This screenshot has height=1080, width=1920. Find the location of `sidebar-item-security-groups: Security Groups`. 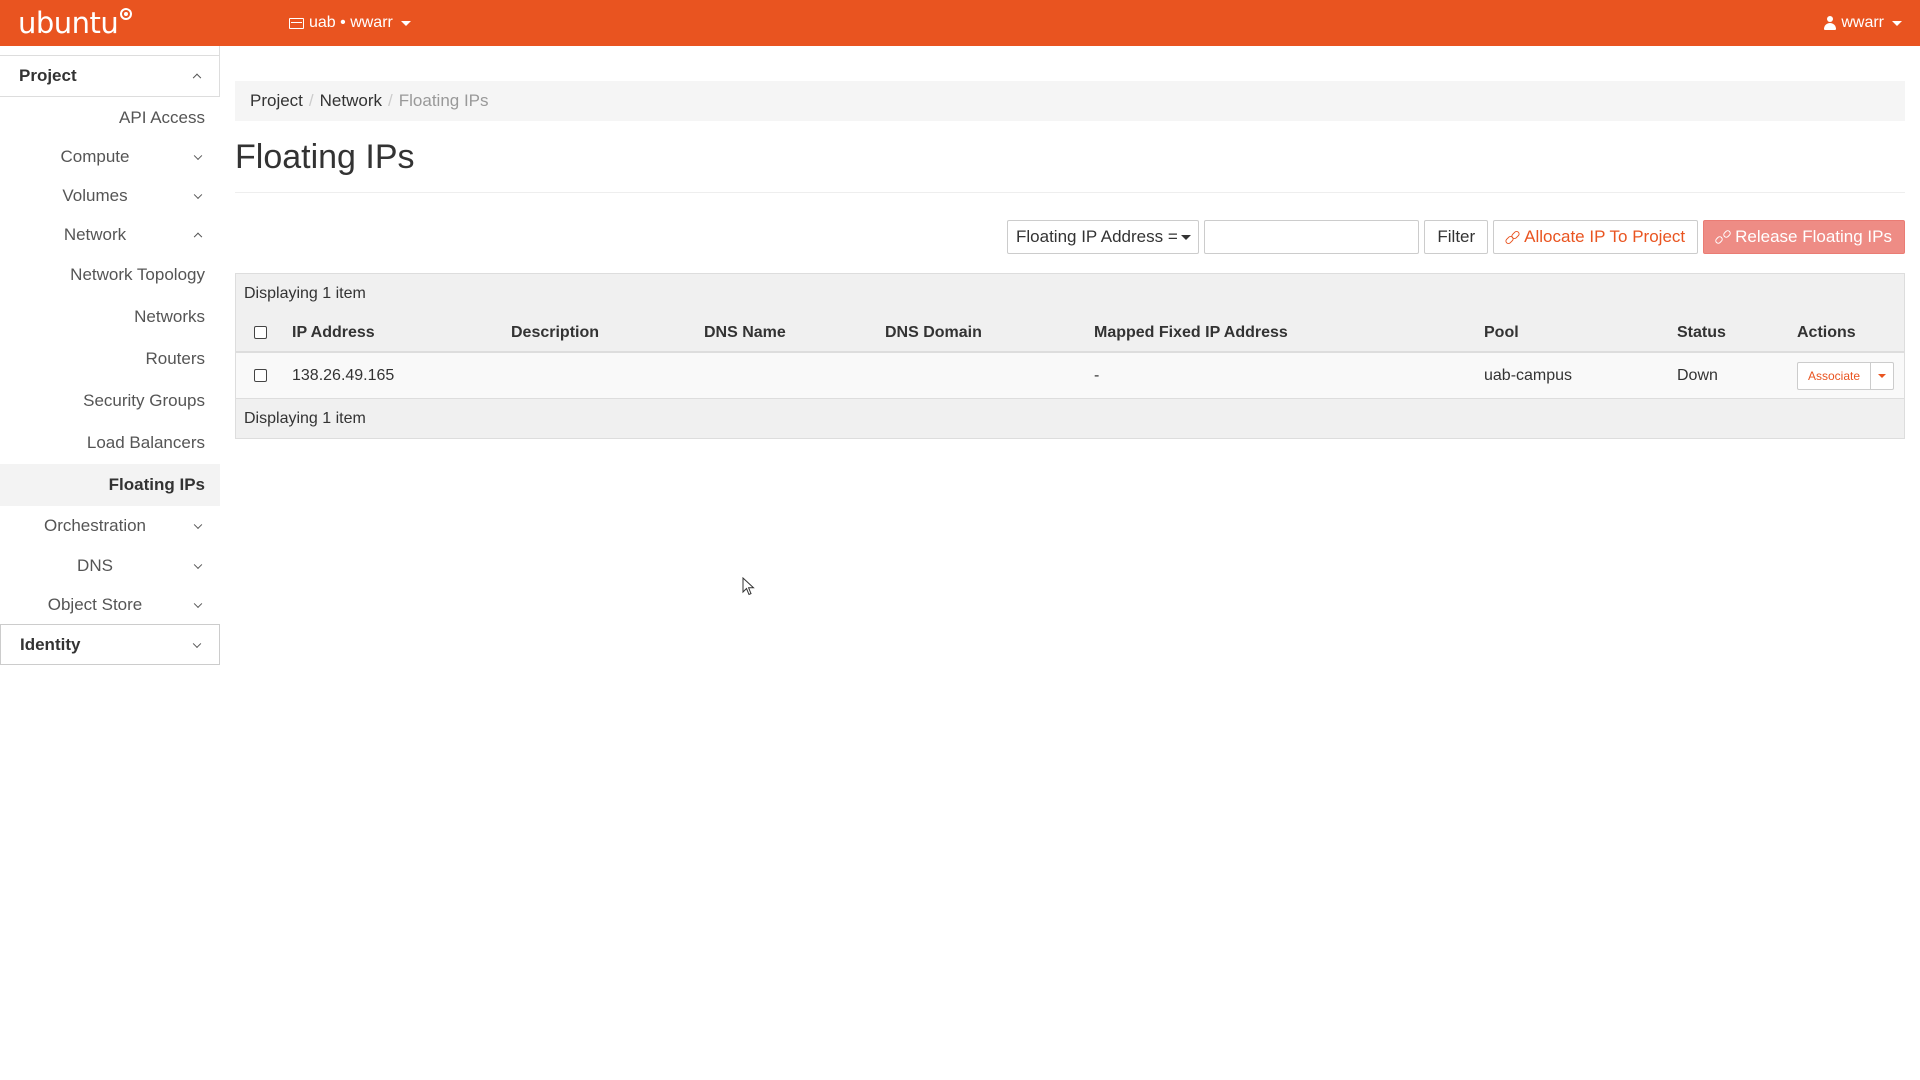

sidebar-item-security-groups: Security Groups is located at coordinates (110, 401).